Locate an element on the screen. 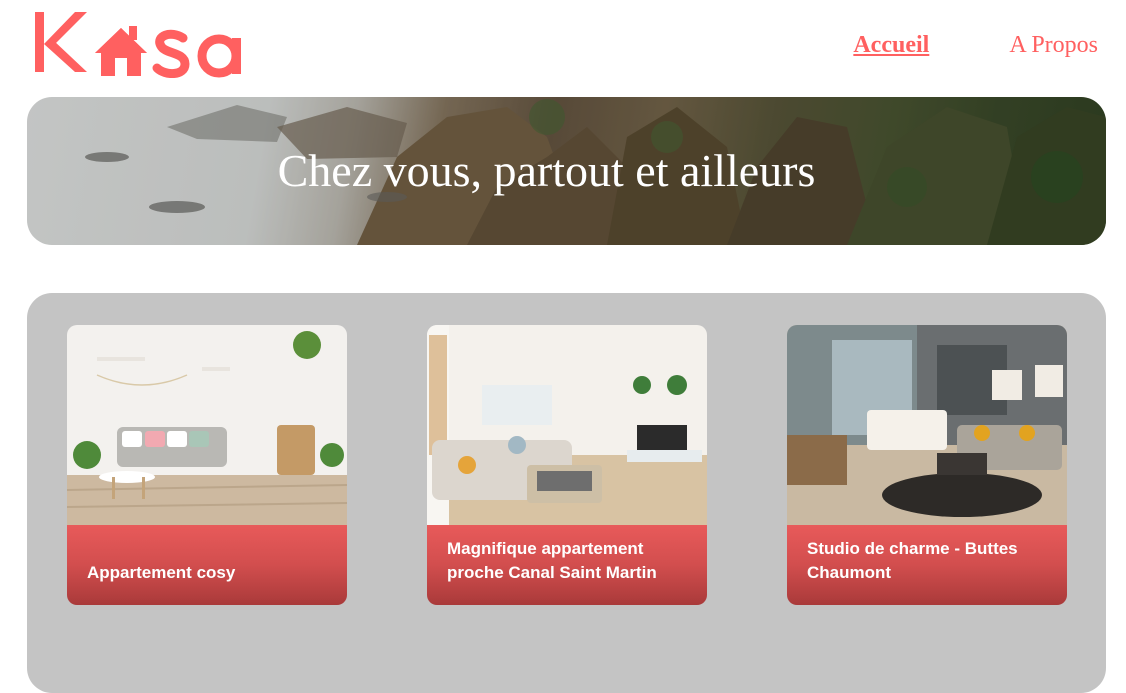  listing-caption: Appartement cosy is located at coordinates (207, 565).